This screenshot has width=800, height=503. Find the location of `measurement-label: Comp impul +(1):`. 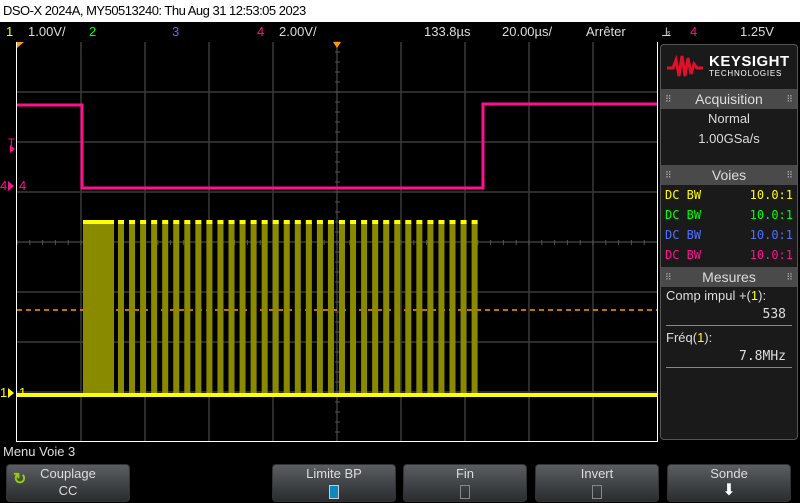

measurement-label: Comp impul +(1): is located at coordinates (716, 295).